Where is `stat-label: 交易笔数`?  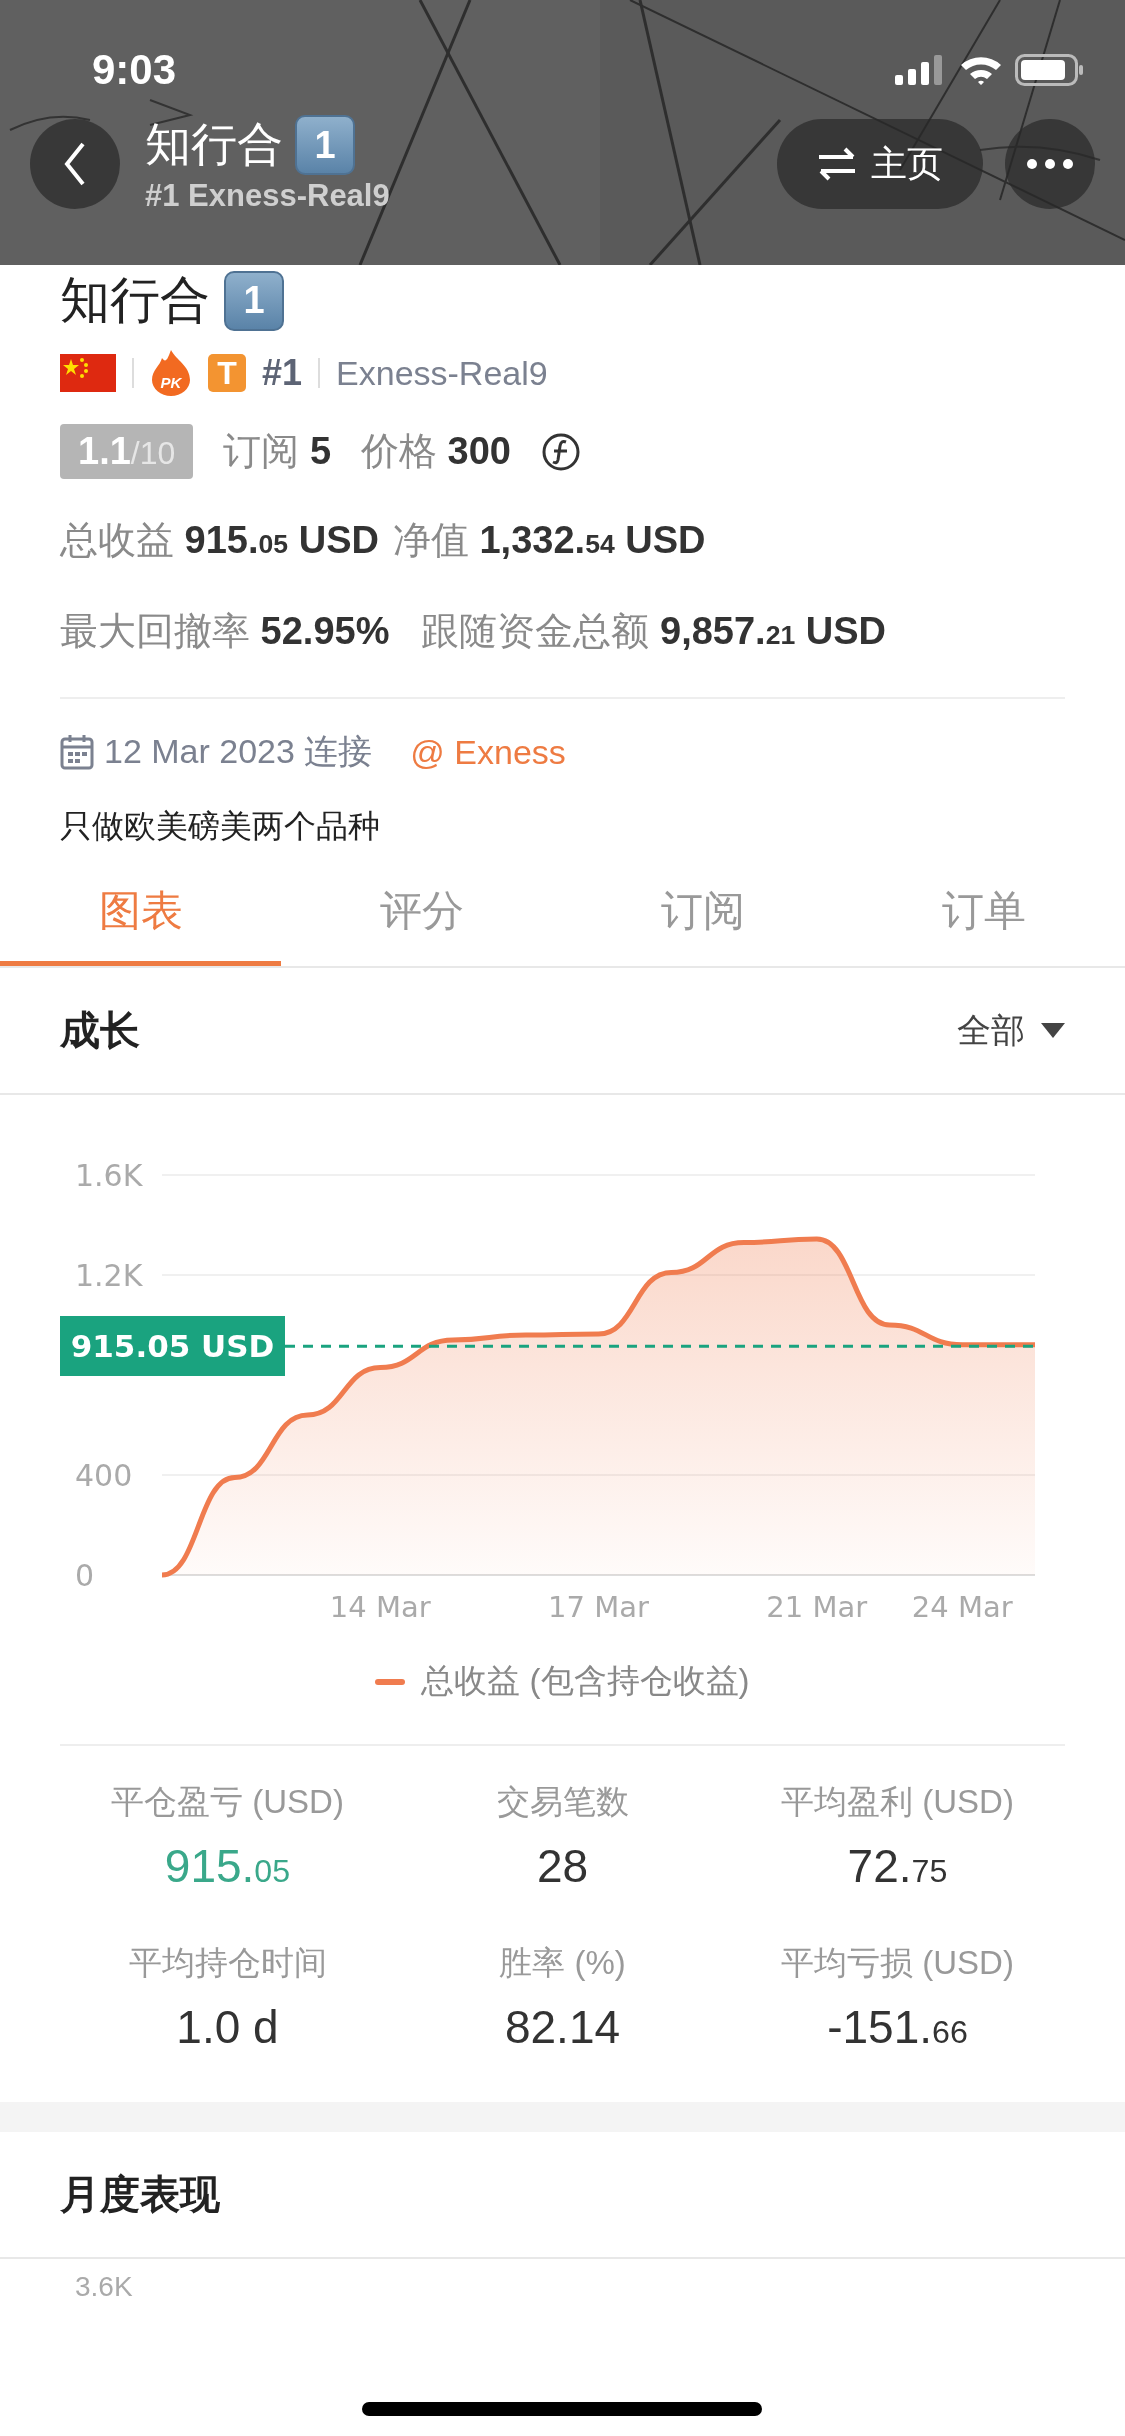
stat-label: 交易笔数 is located at coordinates (562, 1802).